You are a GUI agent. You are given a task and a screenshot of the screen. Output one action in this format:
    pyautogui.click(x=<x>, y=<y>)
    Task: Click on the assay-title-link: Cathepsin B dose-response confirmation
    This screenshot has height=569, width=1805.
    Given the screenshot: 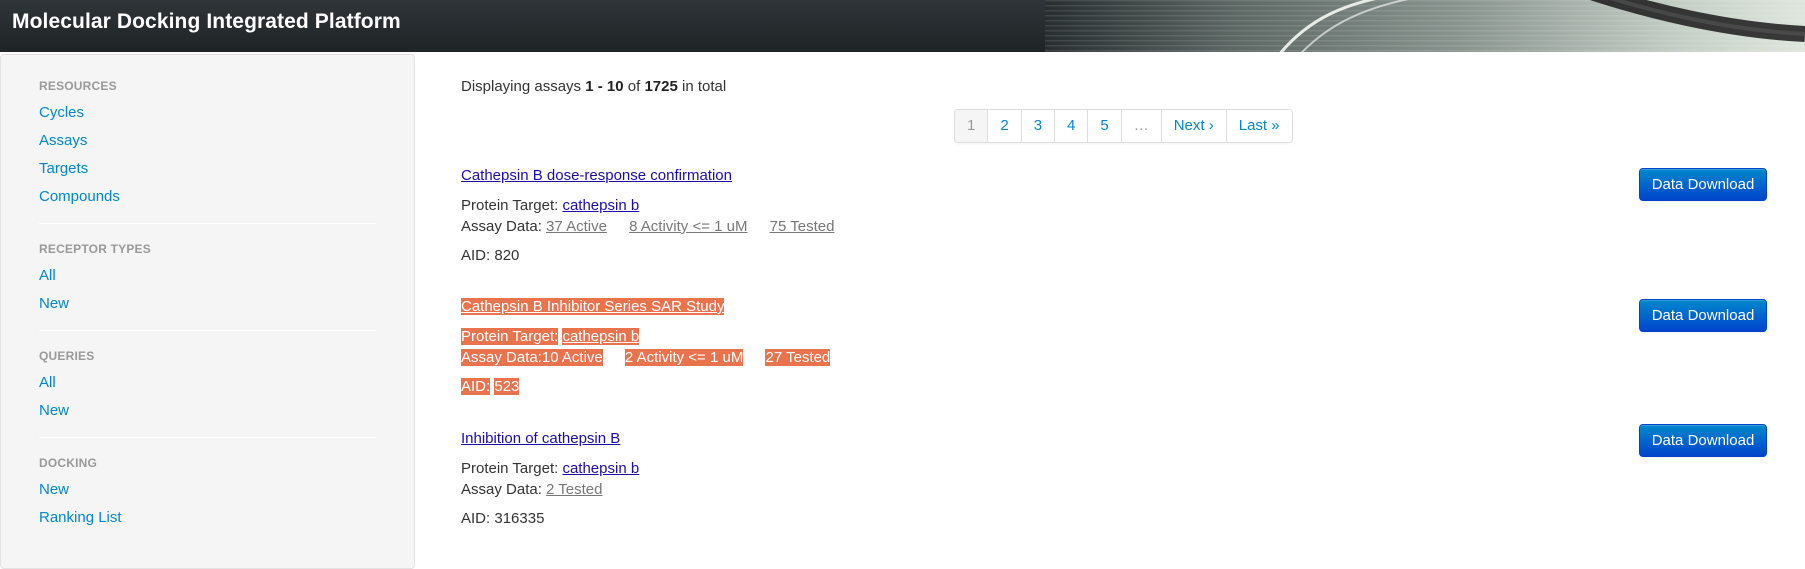 What is the action you would take?
    pyautogui.click(x=596, y=175)
    